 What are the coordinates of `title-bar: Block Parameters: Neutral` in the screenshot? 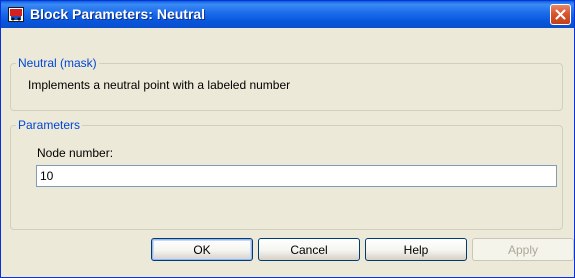 It's located at (287, 14).